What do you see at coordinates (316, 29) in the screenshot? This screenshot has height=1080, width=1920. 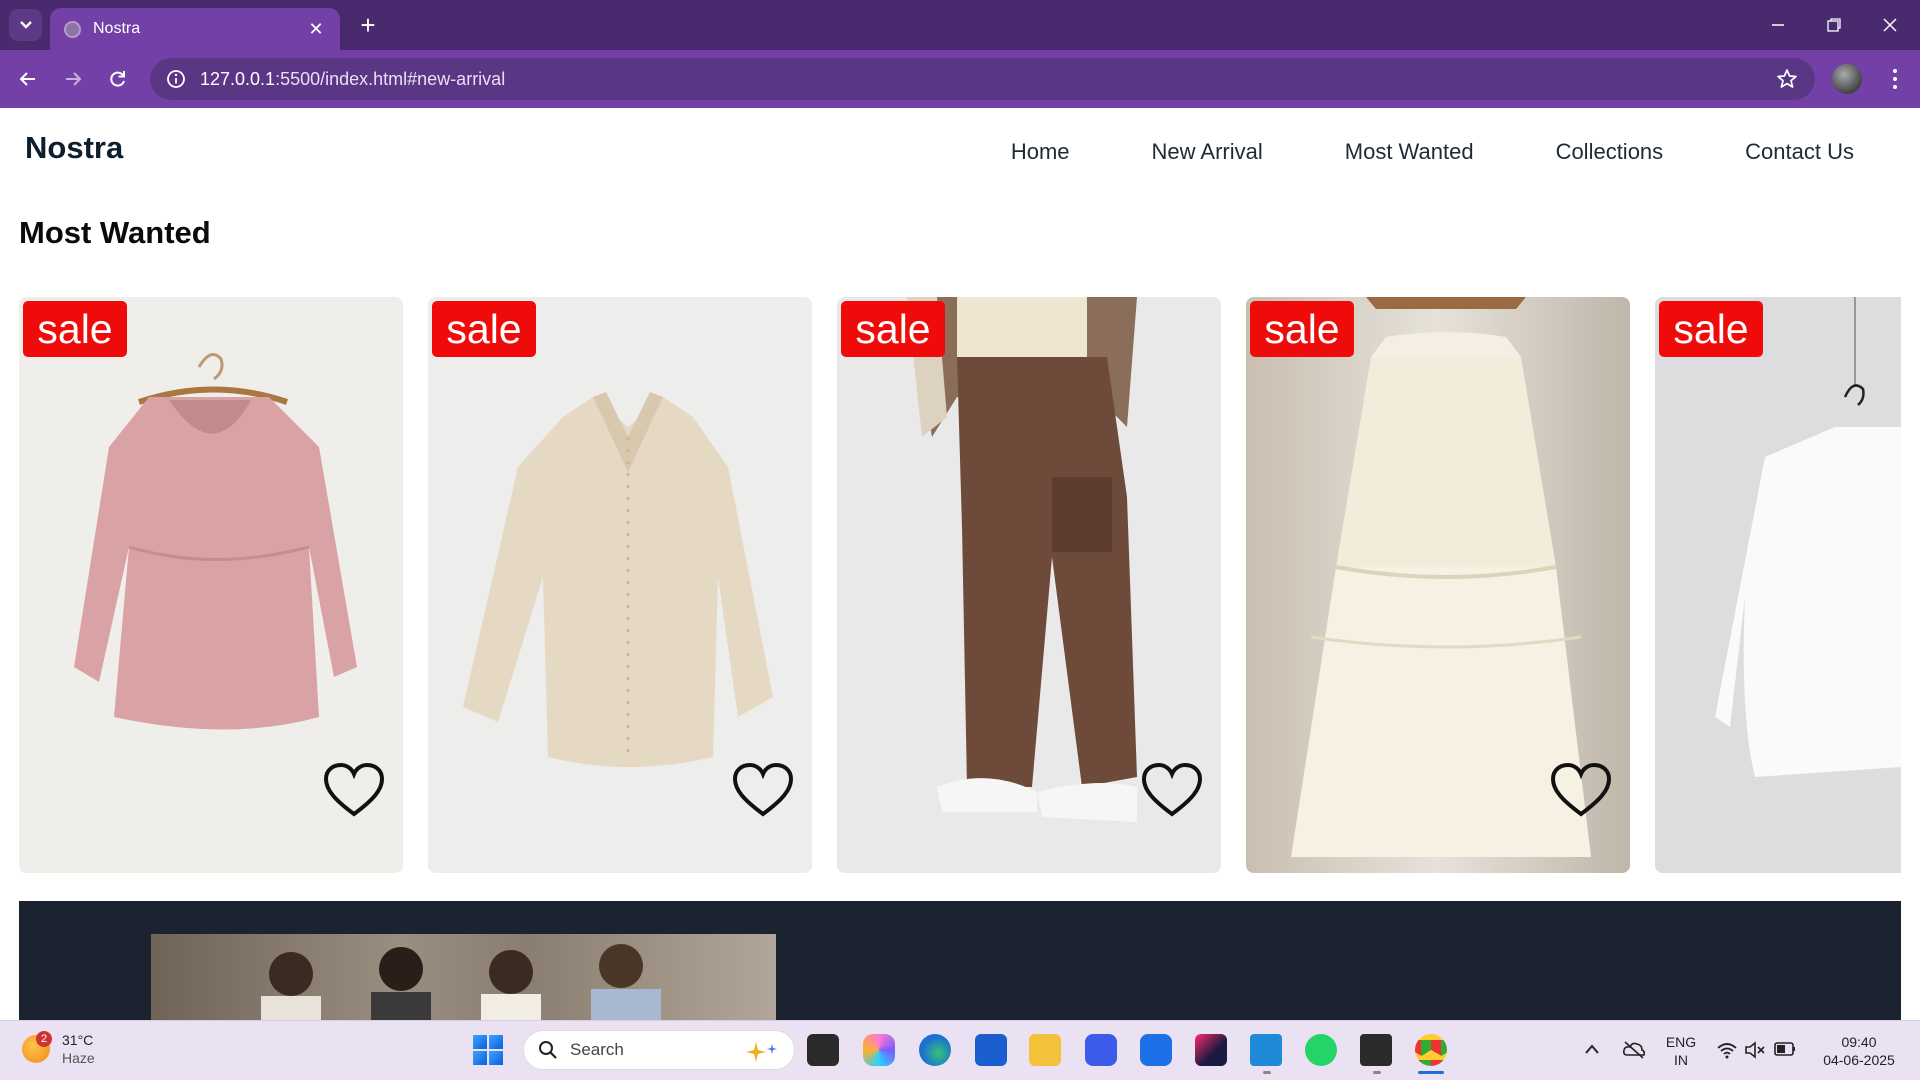 I see `close-tab-icon: ✕` at bounding box center [316, 29].